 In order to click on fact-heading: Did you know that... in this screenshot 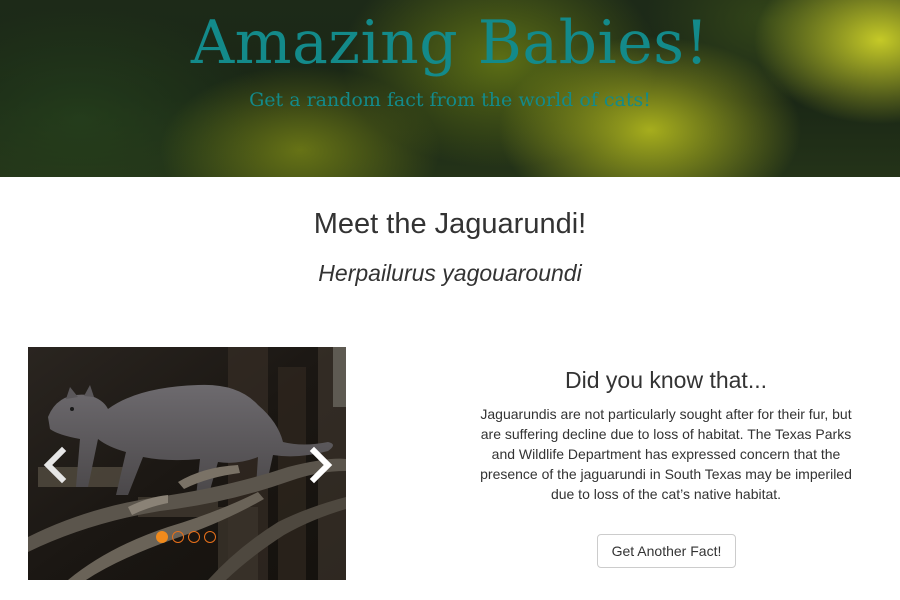, I will do `click(666, 380)`.